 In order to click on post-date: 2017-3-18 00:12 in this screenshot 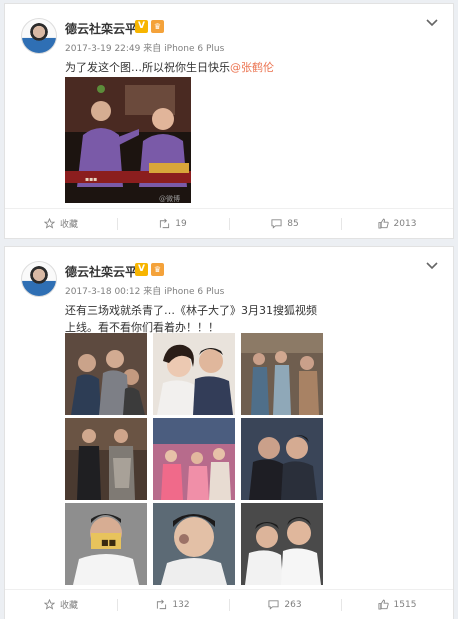, I will do `click(102, 292)`.